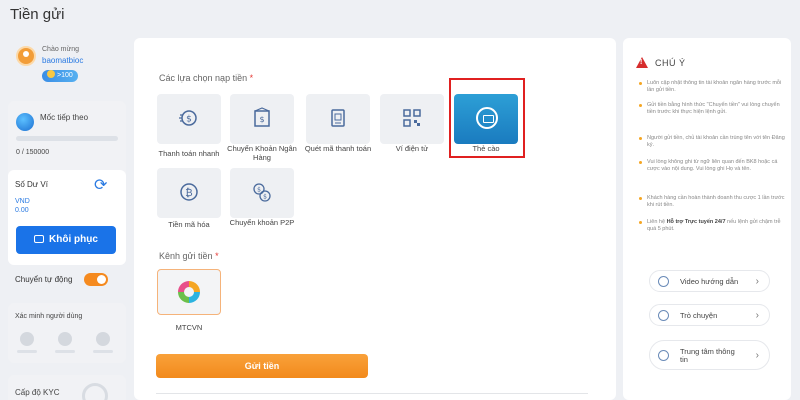 This screenshot has width=800, height=400. I want to click on balance-card: Số Dư Ví ⟳ VND 0.00 Khôi phục, so click(67, 217).